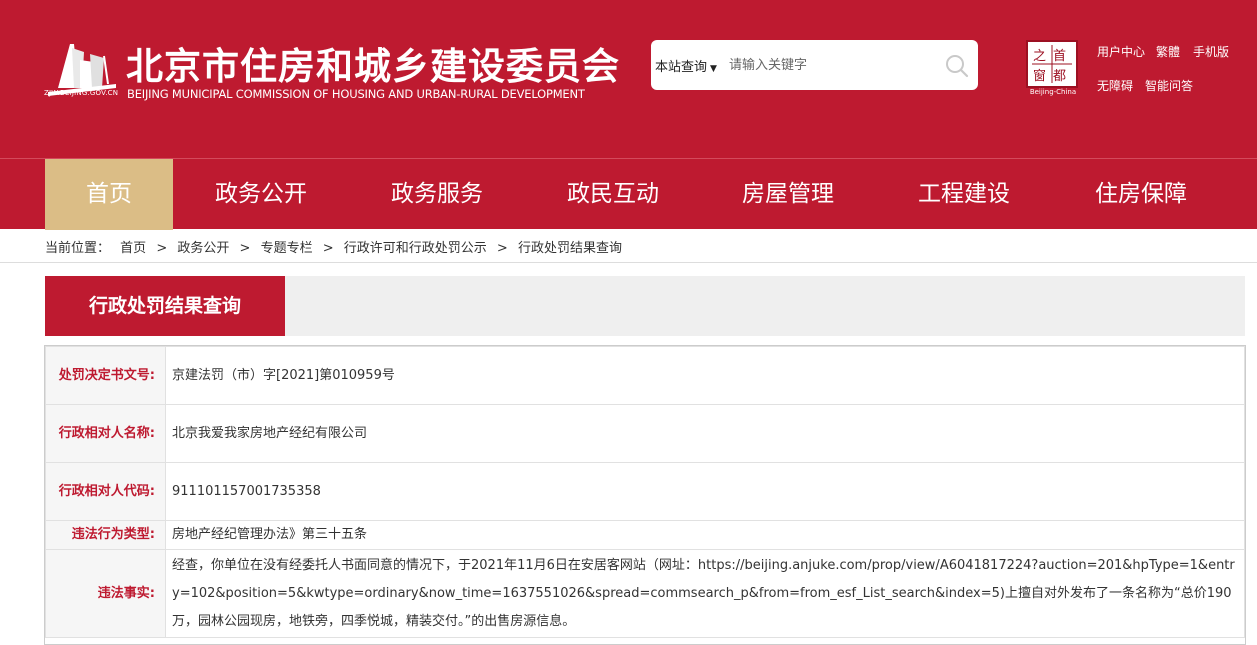 The image size is (1257, 645). I want to click on table-row: 行政相对人代码: 911101157001735358, so click(645, 491).